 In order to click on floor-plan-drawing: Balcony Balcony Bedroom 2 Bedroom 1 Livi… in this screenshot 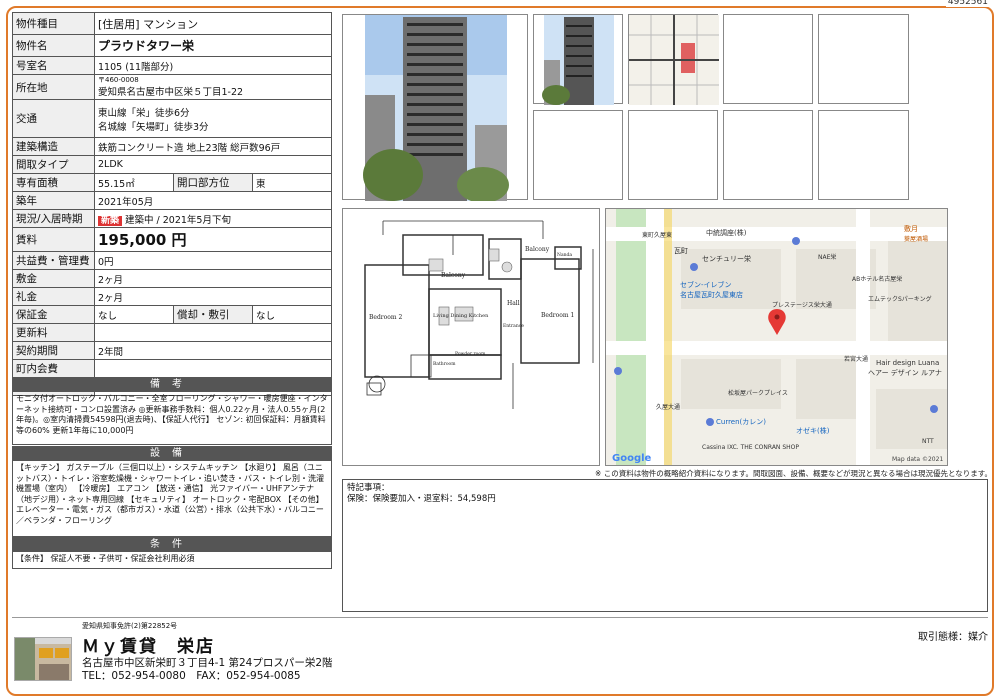, I will do `click(479, 314)`.